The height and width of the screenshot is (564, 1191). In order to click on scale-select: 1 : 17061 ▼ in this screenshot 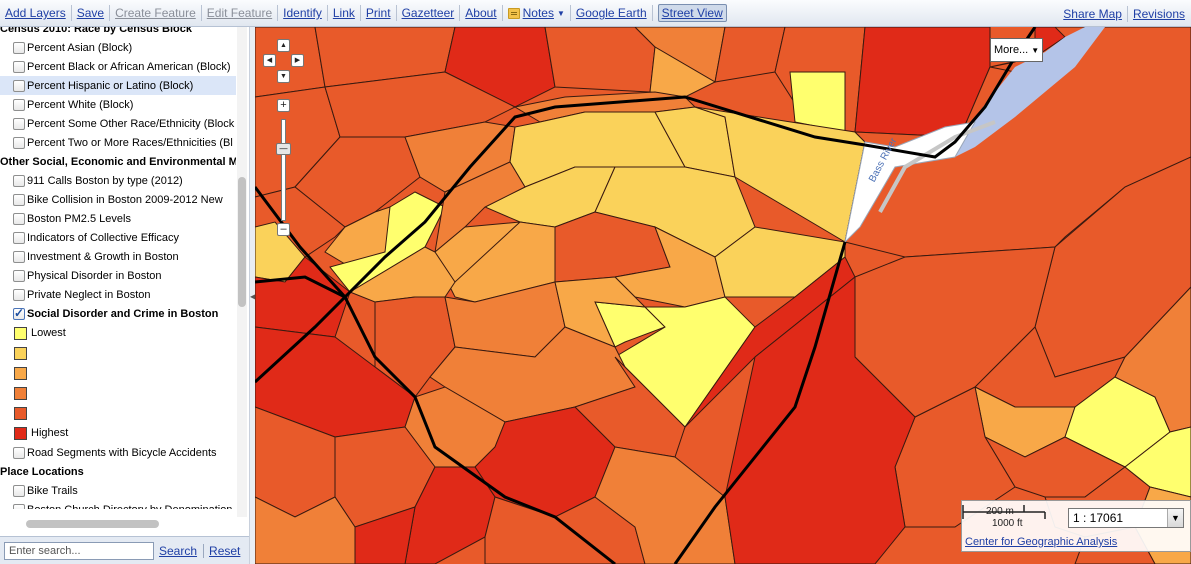, I will do `click(1126, 518)`.